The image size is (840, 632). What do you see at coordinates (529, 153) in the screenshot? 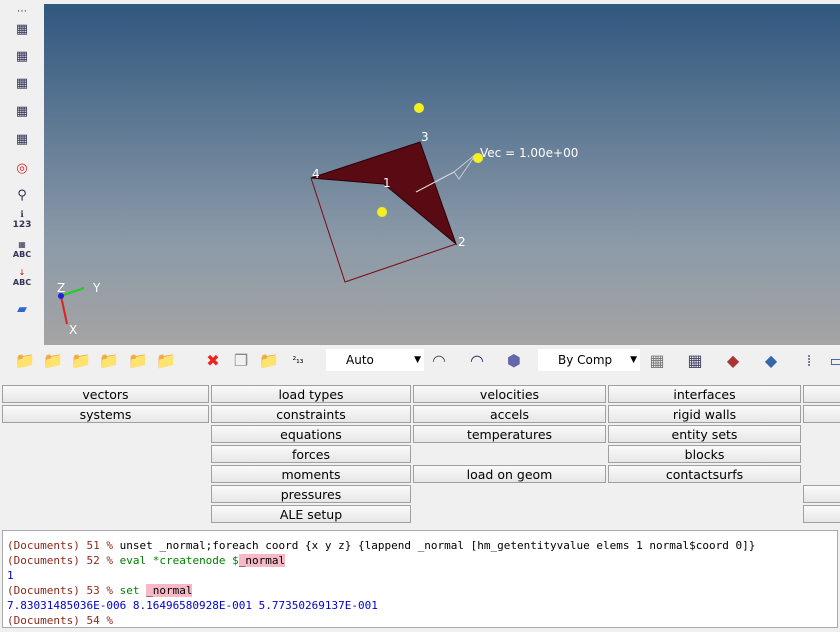
I see `vector-label: Vec = 1.00e+00` at bounding box center [529, 153].